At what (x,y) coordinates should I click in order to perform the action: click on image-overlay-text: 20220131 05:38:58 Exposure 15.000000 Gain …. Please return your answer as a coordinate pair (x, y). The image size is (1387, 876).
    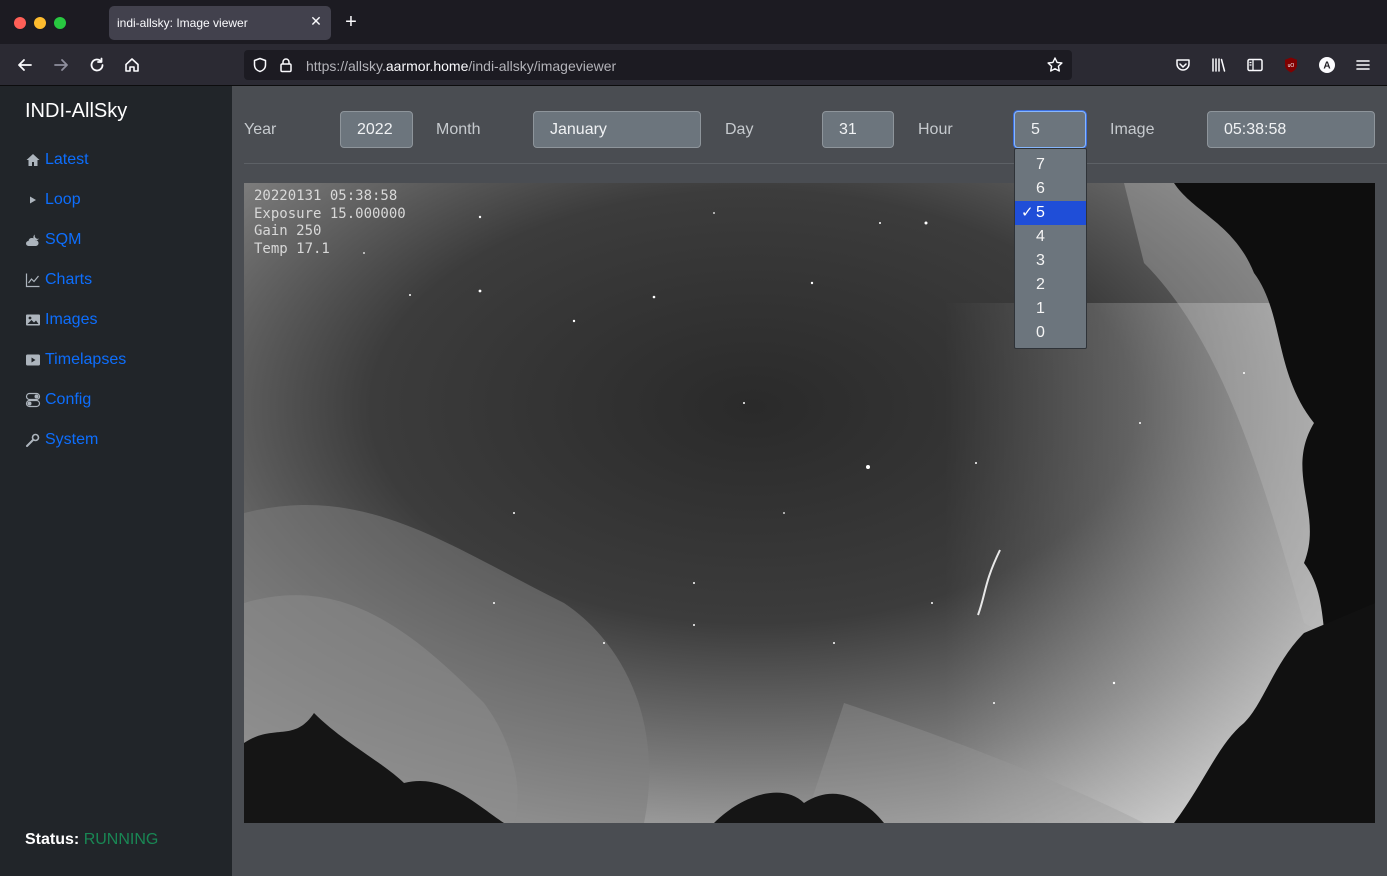
    Looking at the image, I should click on (330, 222).